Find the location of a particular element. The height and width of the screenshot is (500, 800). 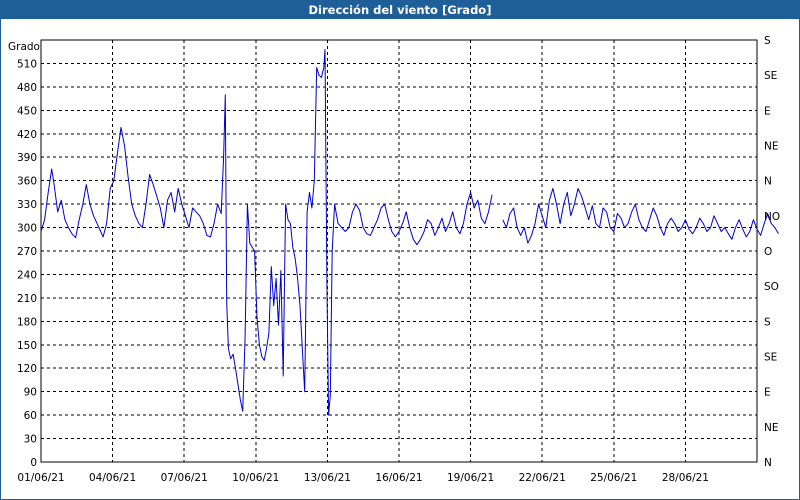

y-tick-label: 240 is located at coordinates (27, 275).